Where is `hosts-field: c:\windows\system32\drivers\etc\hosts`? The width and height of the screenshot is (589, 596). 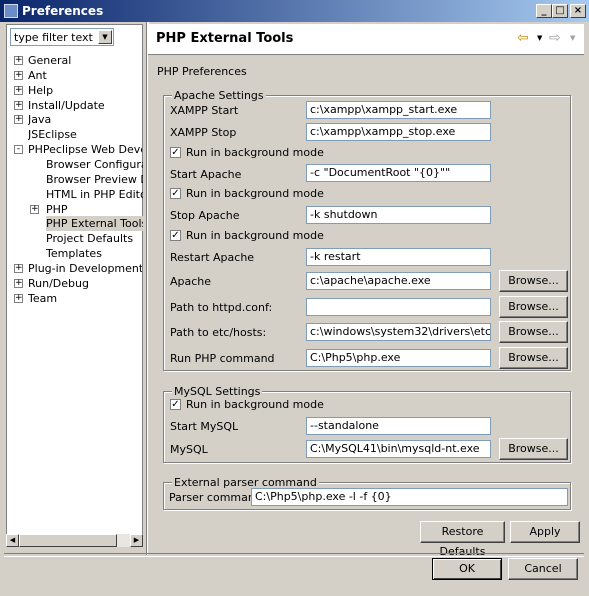 hosts-field: c:\windows\system32\drivers\etc\hosts is located at coordinates (398, 332).